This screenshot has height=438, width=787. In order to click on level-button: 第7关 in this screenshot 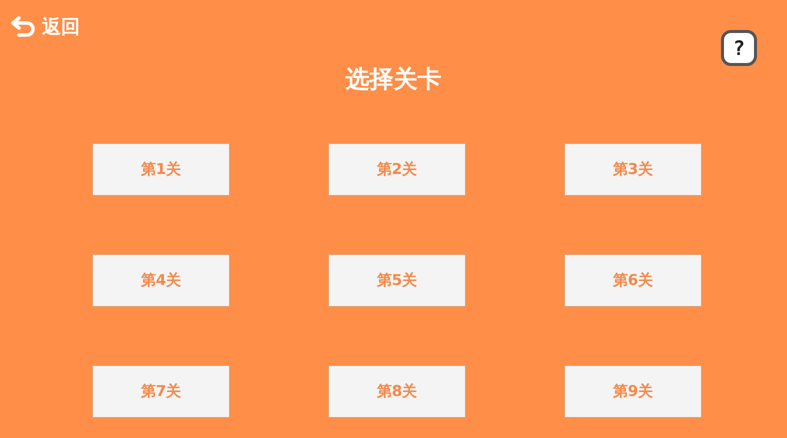, I will do `click(161, 391)`.